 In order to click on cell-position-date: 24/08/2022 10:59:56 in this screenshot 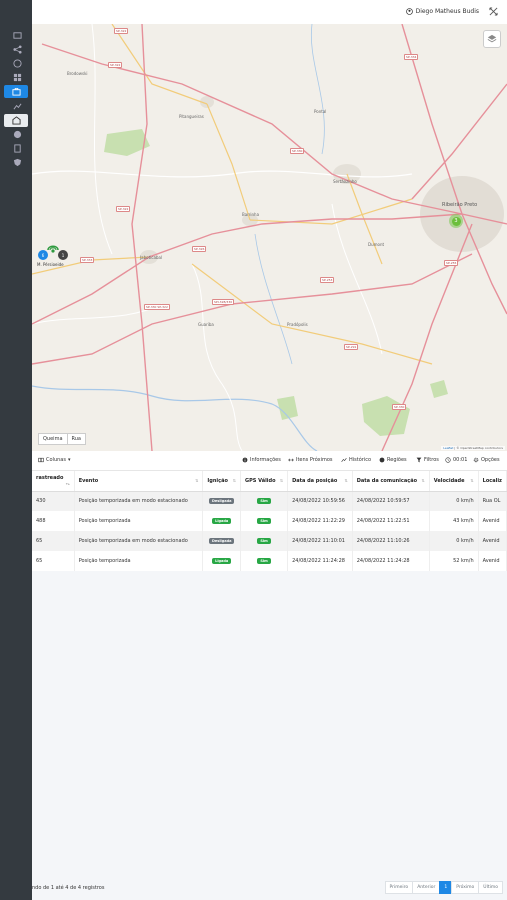, I will do `click(320, 501)`.